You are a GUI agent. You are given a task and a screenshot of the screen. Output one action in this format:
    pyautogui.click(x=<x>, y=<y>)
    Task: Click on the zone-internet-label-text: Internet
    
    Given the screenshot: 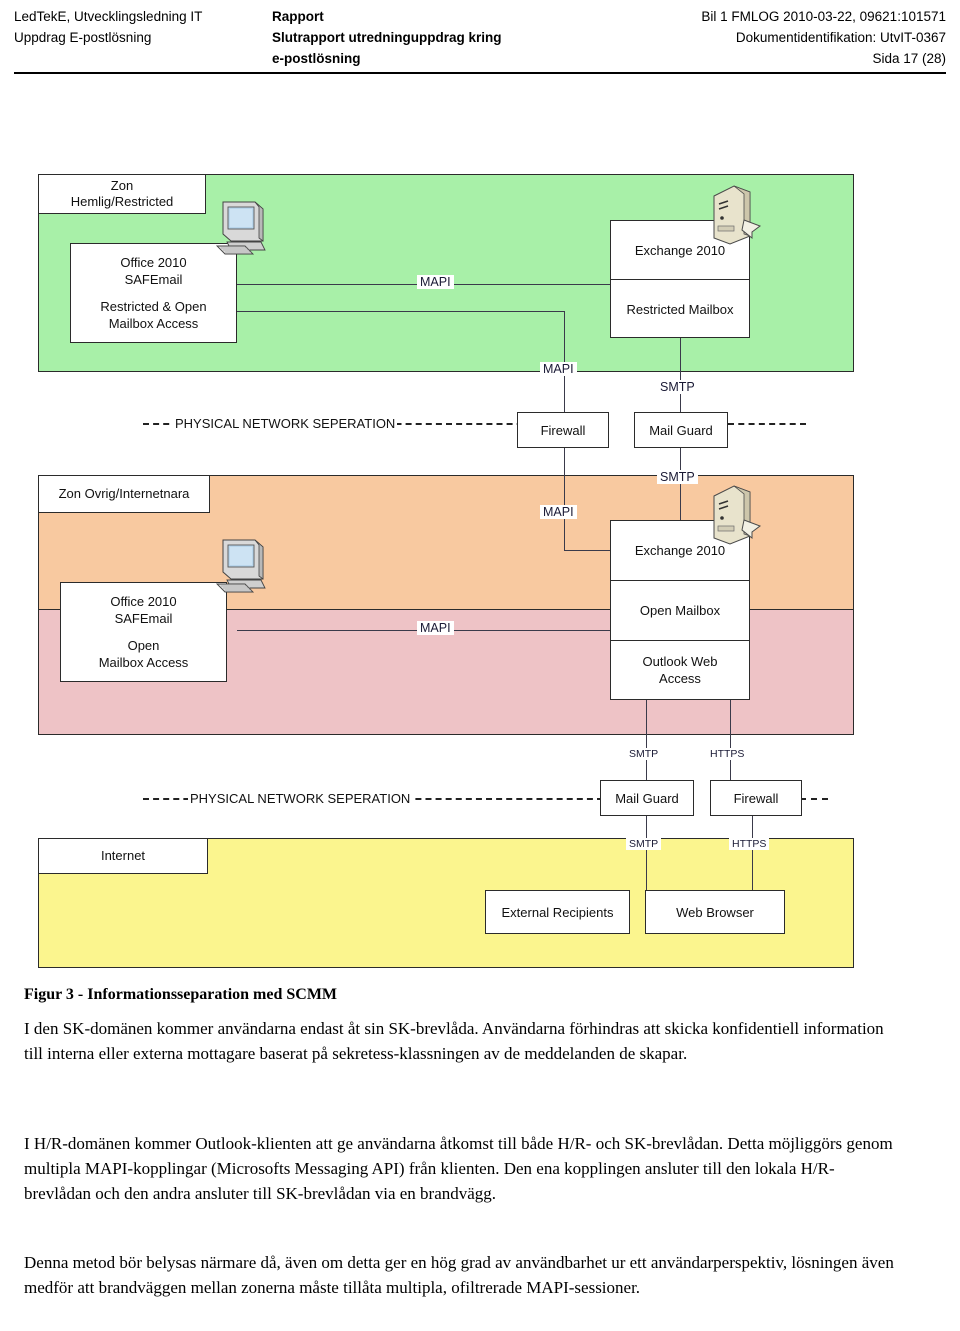 What is the action you would take?
    pyautogui.click(x=123, y=855)
    